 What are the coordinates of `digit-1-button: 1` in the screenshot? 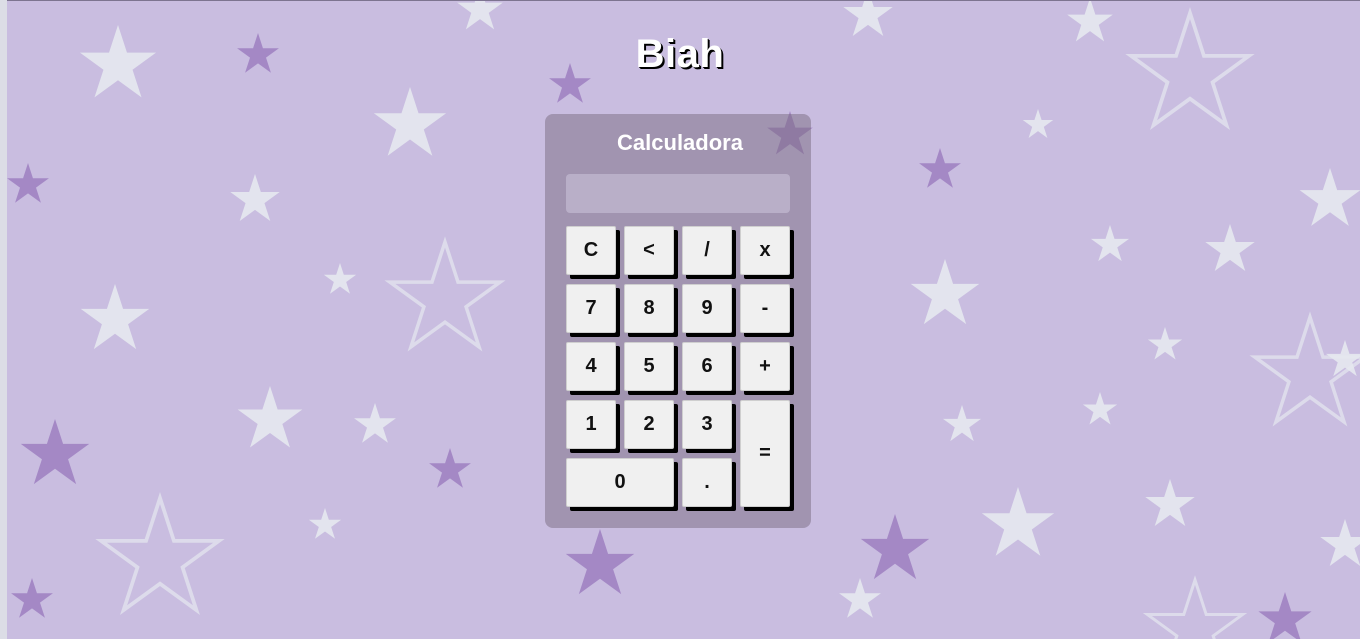 It's located at (591, 424).